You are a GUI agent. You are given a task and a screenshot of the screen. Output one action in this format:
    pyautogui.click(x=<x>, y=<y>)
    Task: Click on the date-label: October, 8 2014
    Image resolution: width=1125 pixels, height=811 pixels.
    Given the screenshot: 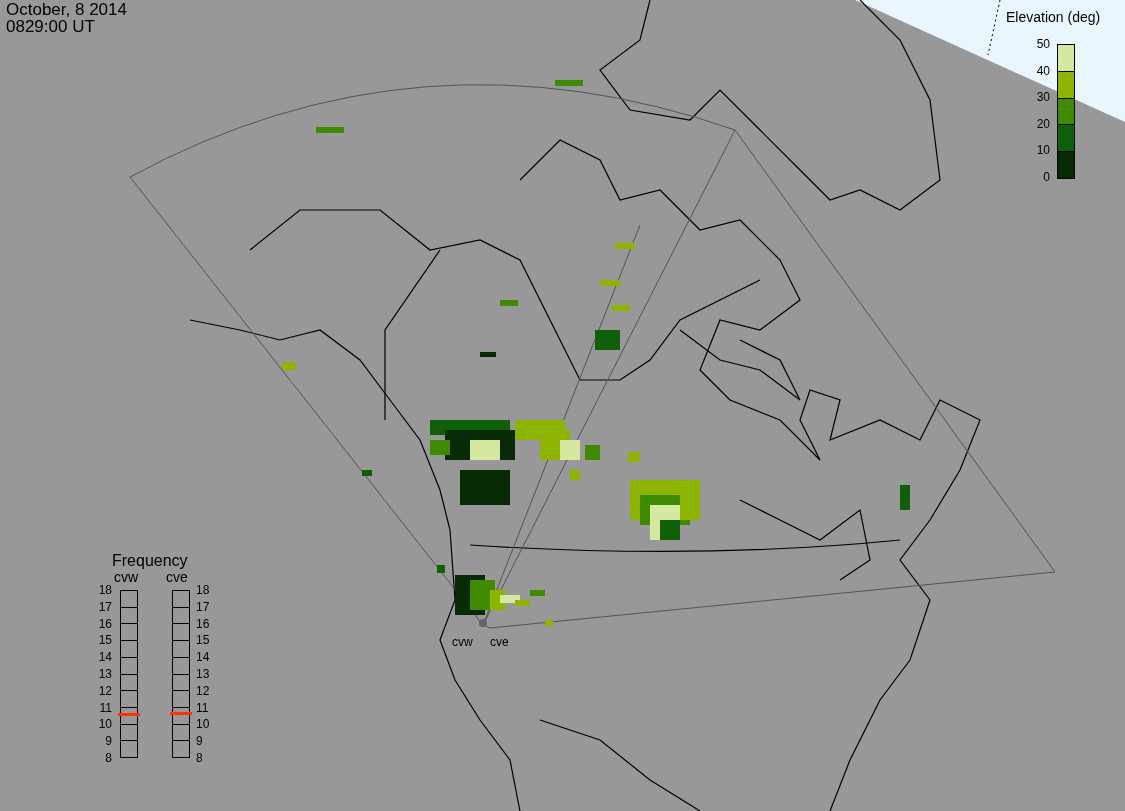 What is the action you would take?
    pyautogui.click(x=66, y=9)
    